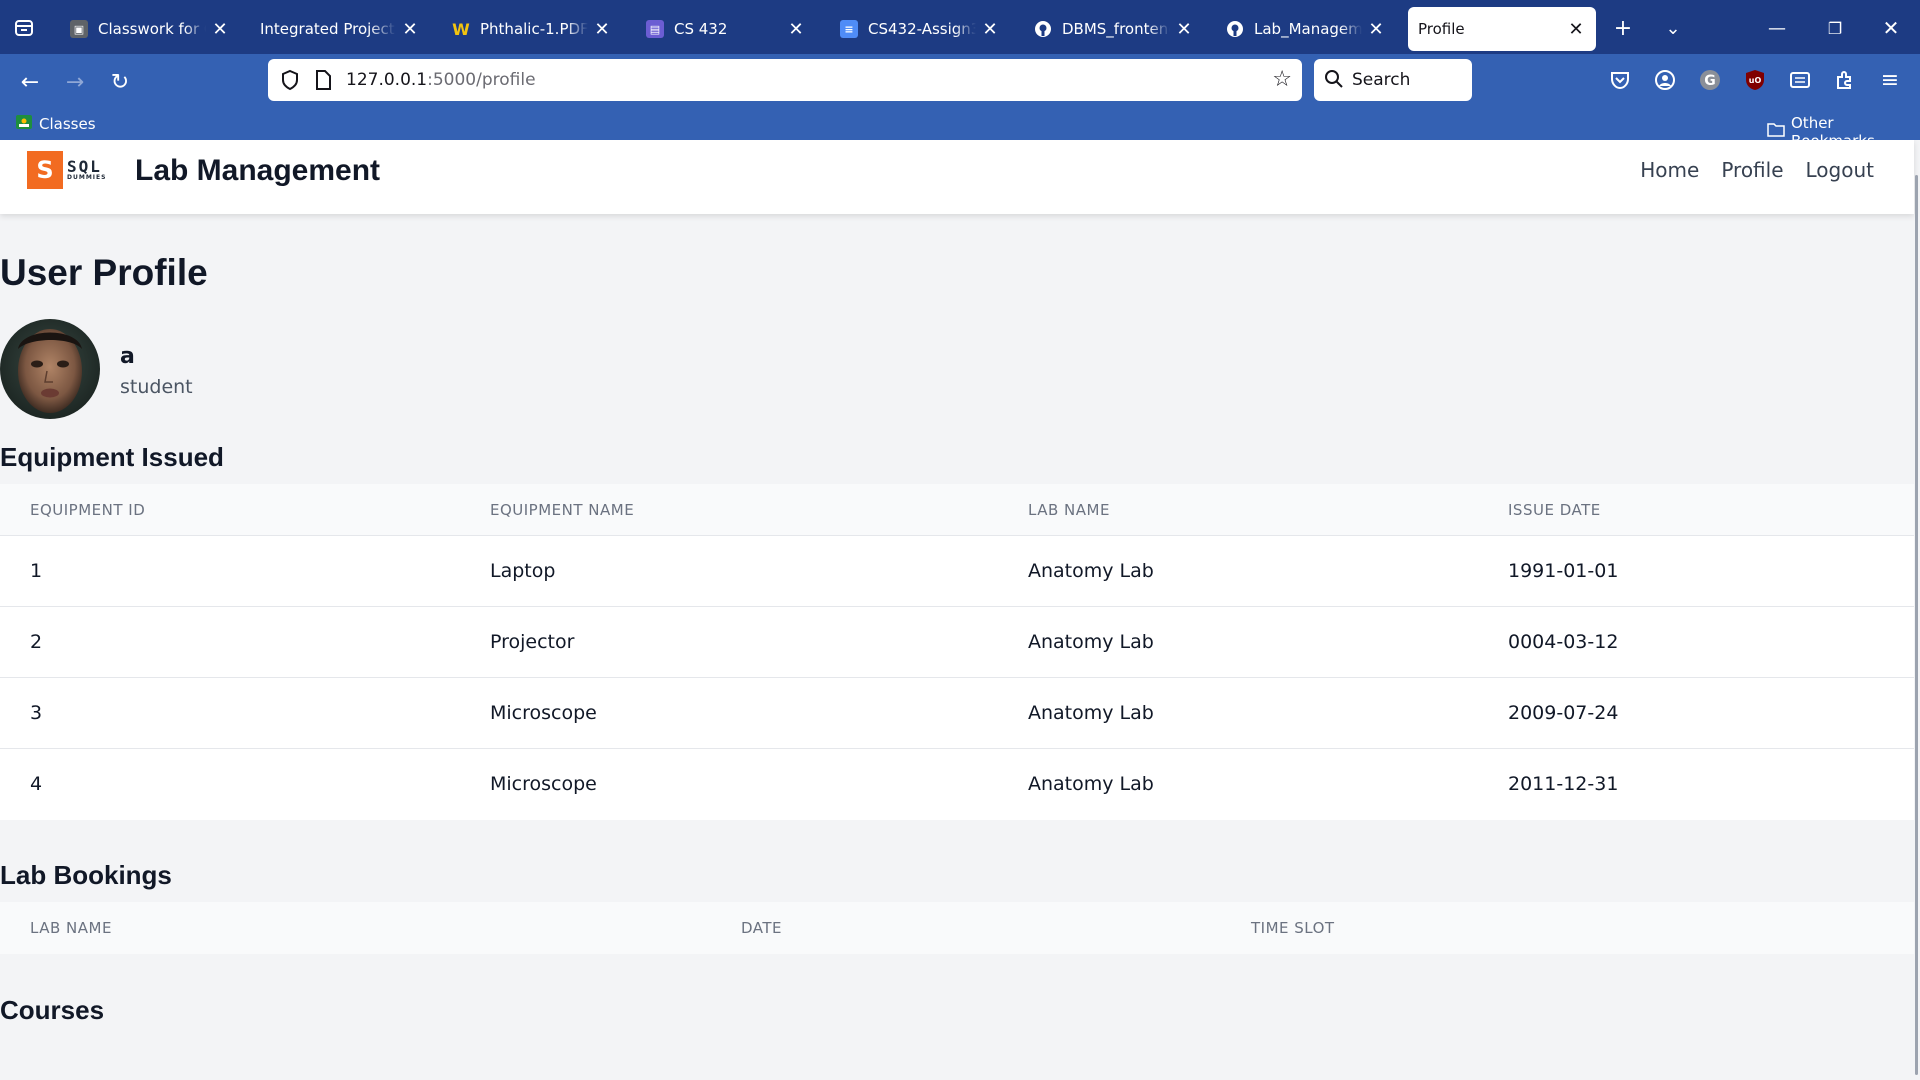 Image resolution: width=1920 pixels, height=1080 pixels. What do you see at coordinates (1563, 571) in the screenshot?
I see `cell-issue-date: 1991-01-01` at bounding box center [1563, 571].